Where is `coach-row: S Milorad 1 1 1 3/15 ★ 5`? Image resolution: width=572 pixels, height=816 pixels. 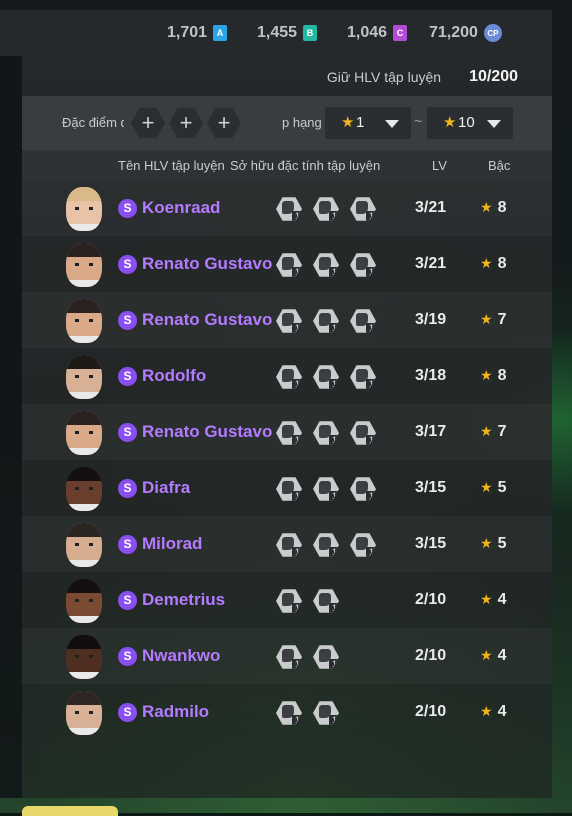
coach-row: S Milorad 1 1 1 3/15 ★ 5 is located at coordinates (287, 544).